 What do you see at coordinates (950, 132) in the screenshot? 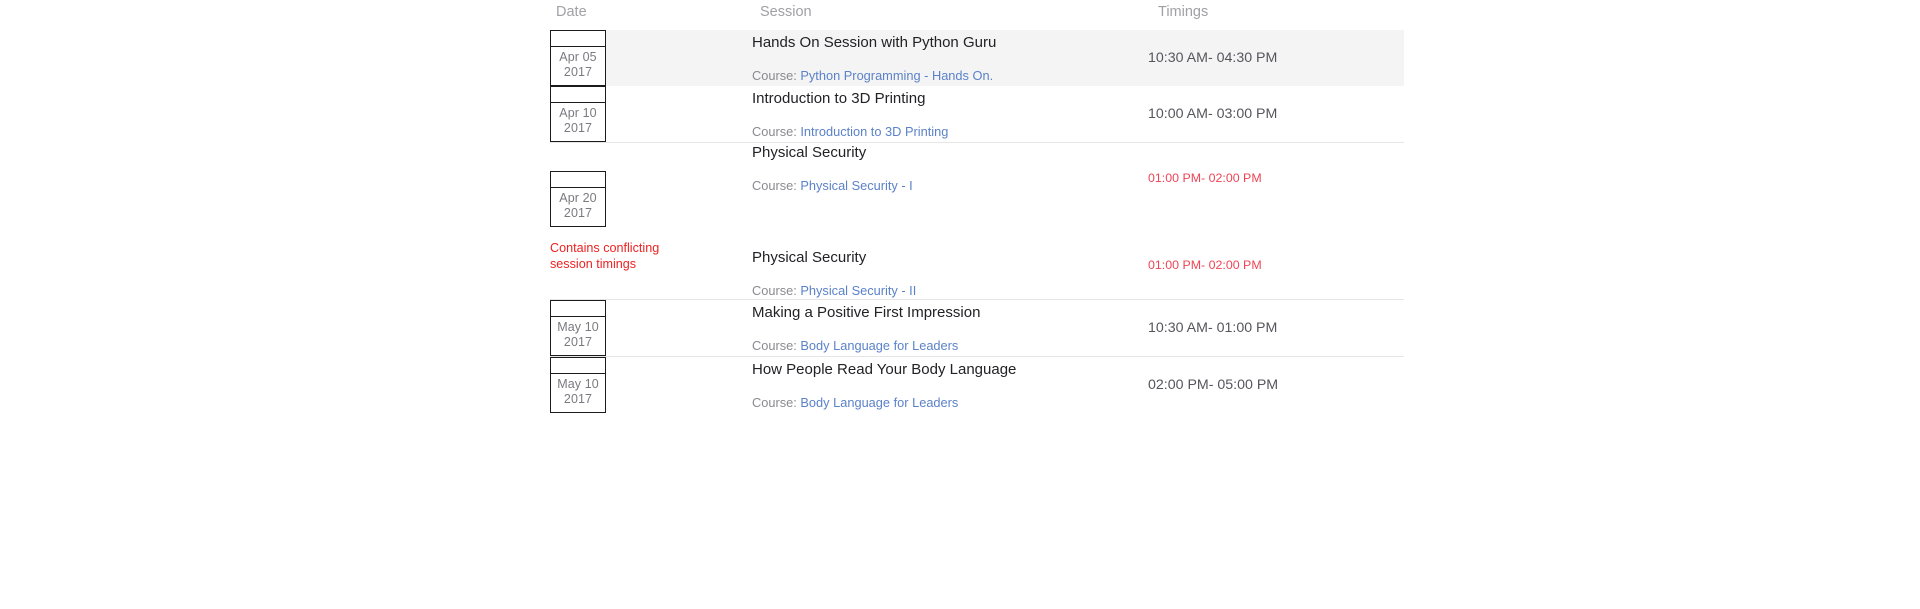
I see `session-course: Course: Introduction to 3D Printing` at bounding box center [950, 132].